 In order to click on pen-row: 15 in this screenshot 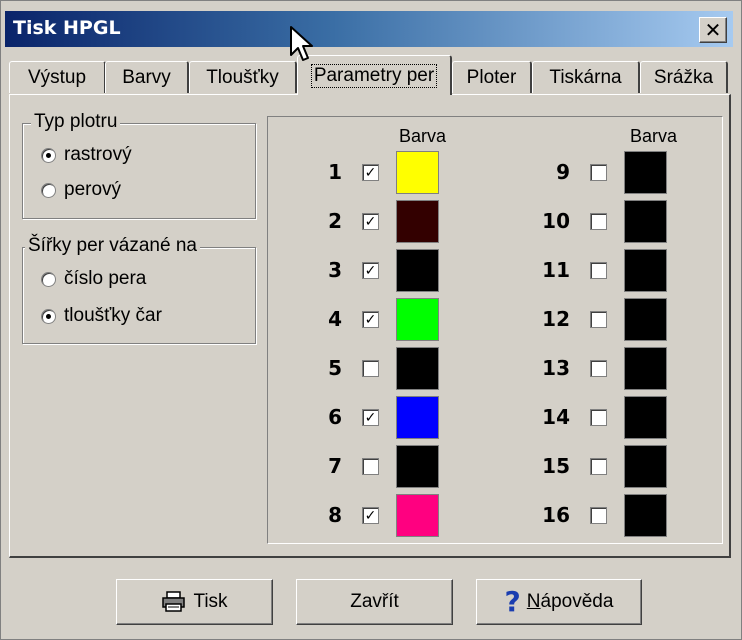, I will do `click(639, 467)`.